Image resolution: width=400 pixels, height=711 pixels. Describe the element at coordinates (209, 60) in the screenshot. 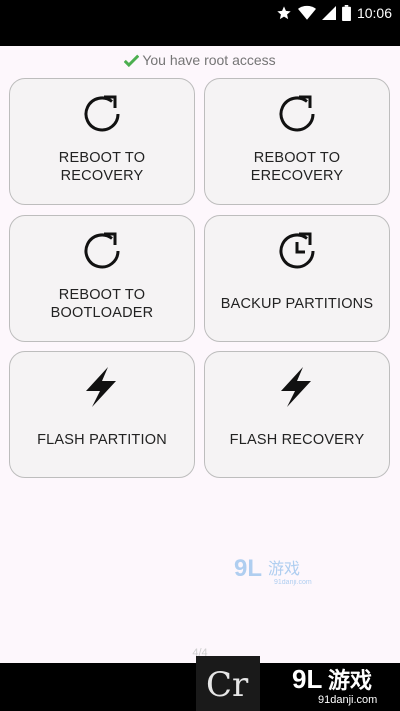

I see `root-status-text: You have root access` at that location.